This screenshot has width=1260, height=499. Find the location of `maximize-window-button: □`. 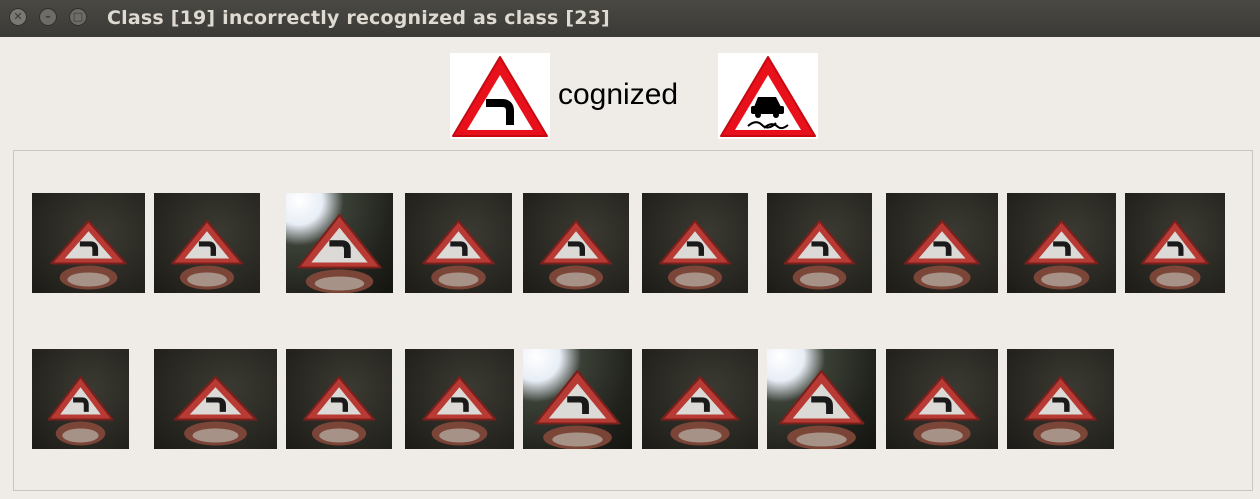

maximize-window-button: □ is located at coordinates (78, 17).